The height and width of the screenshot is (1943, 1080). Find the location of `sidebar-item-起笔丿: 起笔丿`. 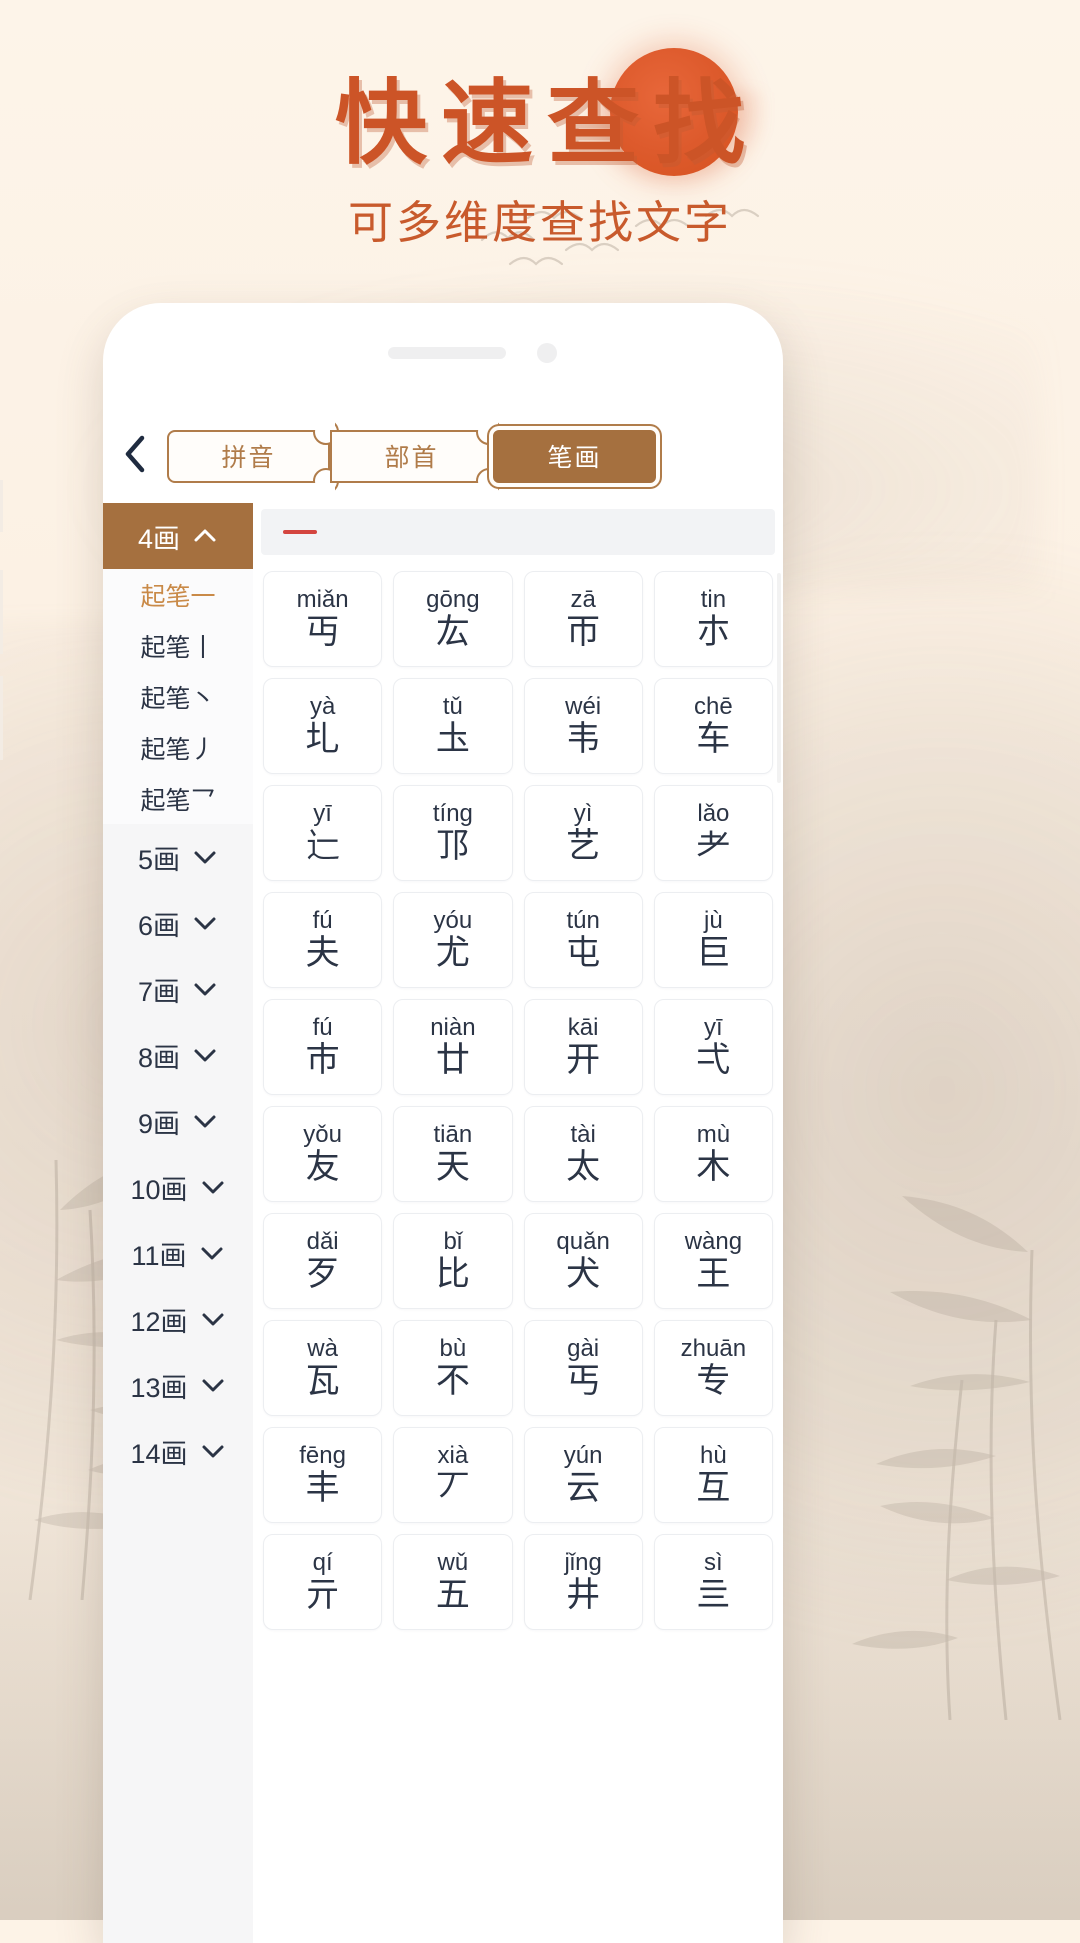

sidebar-item-起笔丿: 起笔丿 is located at coordinates (178, 747).